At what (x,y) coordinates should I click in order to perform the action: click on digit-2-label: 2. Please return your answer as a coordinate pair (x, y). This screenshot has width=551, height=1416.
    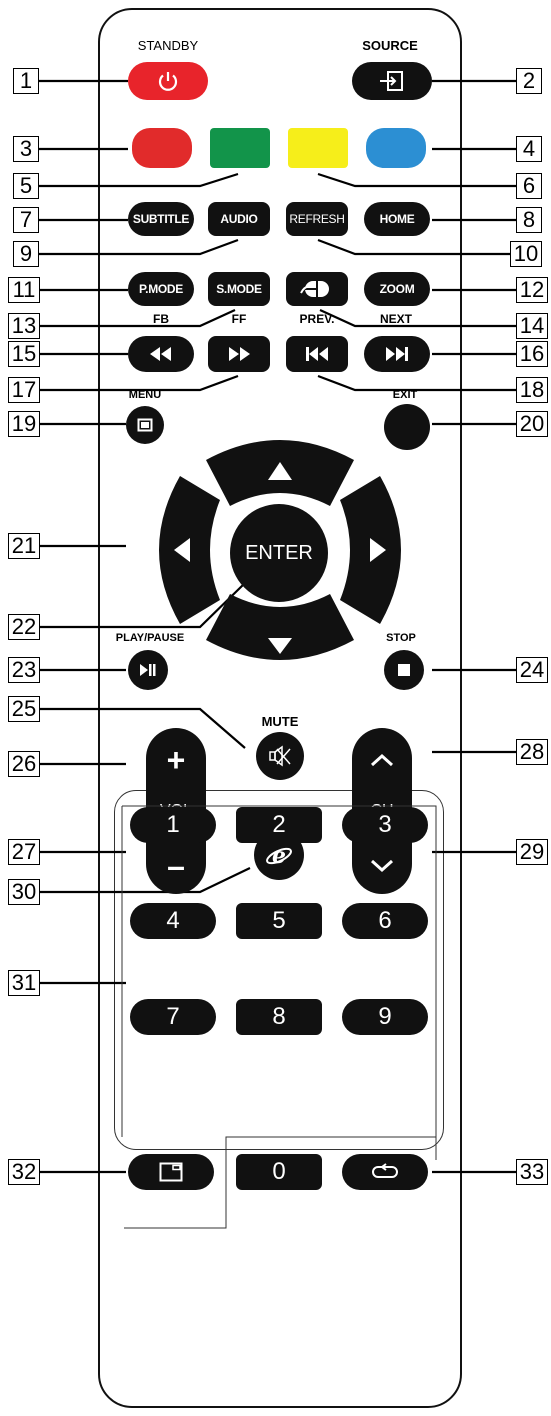
    Looking at the image, I should click on (279, 824).